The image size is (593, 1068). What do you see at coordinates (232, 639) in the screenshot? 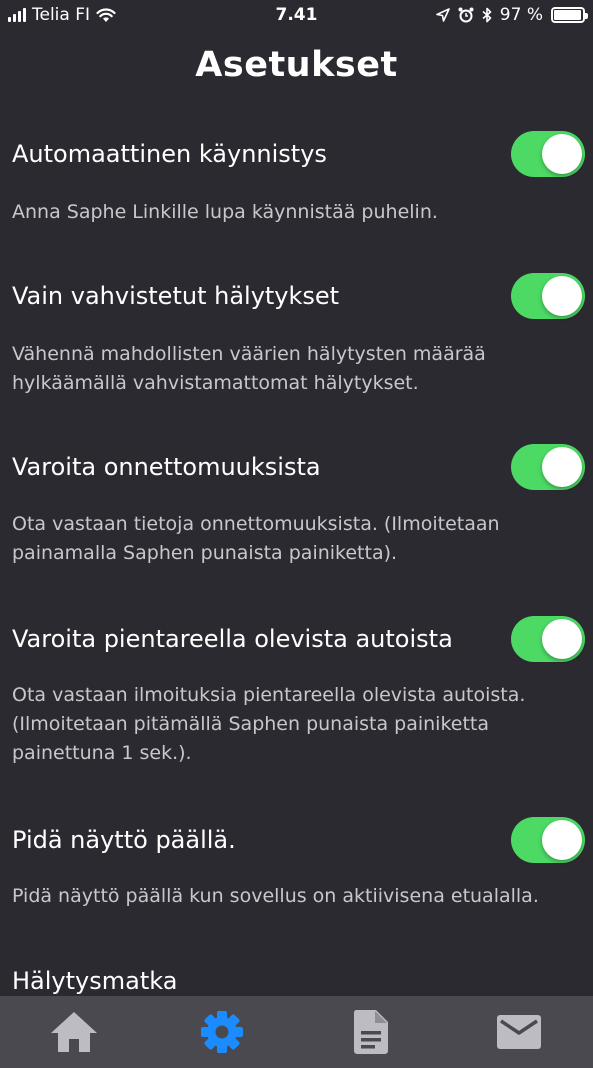
I see `setting-title: Varoita pientareella olevista autoista` at bounding box center [232, 639].